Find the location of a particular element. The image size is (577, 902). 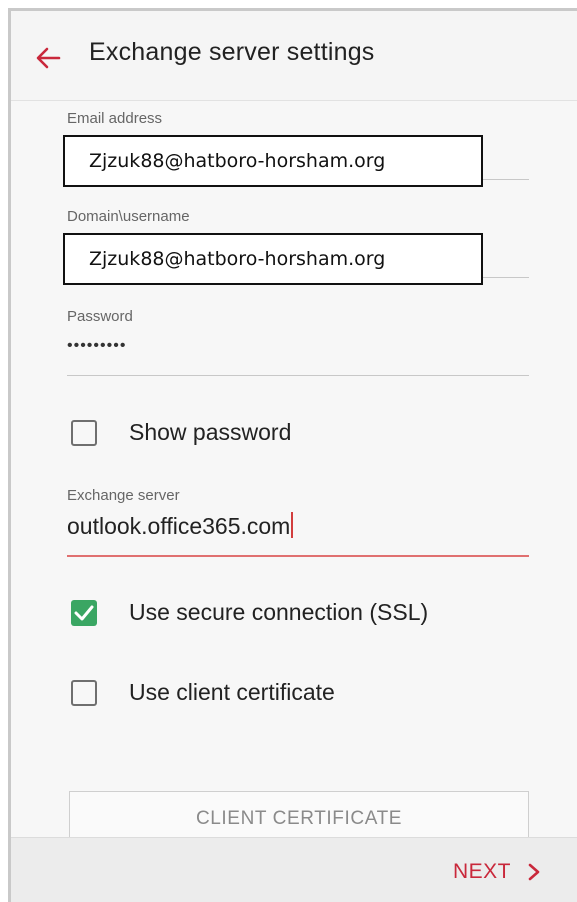

ssl-label: Use secure connection (SSL) is located at coordinates (278, 612).